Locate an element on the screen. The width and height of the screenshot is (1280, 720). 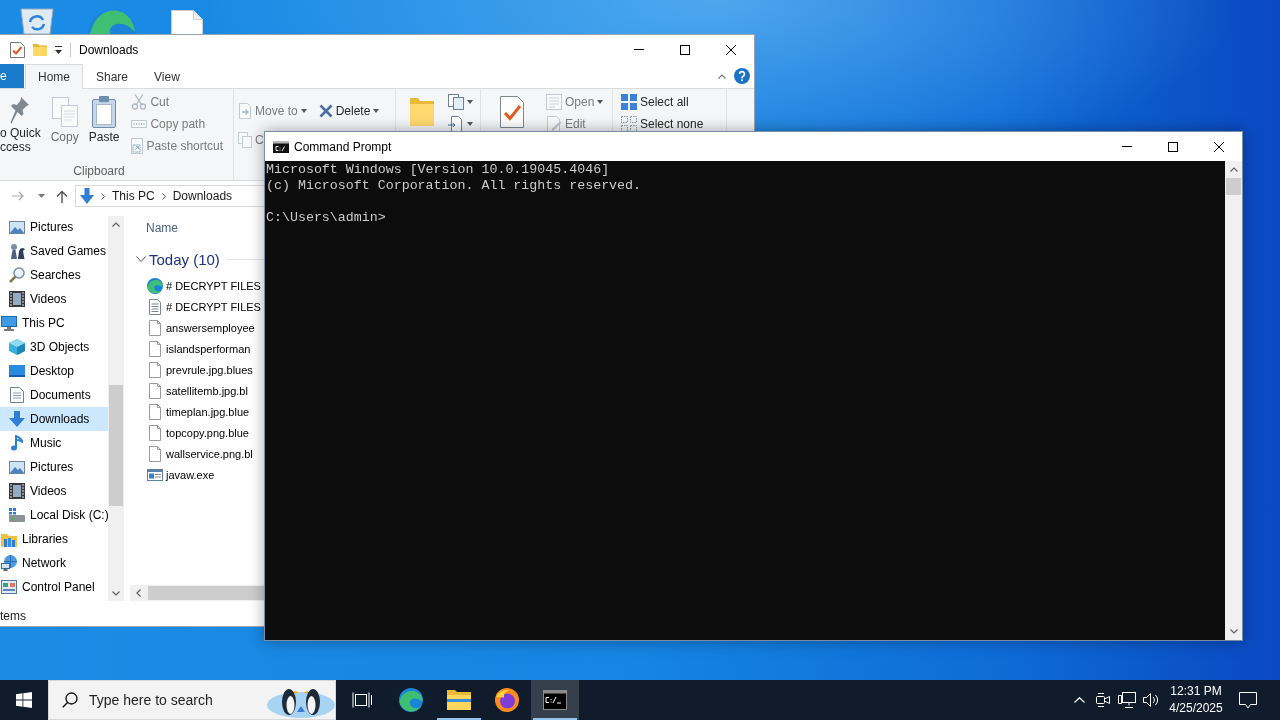
scroll-left-icon is located at coordinates (138, 593).